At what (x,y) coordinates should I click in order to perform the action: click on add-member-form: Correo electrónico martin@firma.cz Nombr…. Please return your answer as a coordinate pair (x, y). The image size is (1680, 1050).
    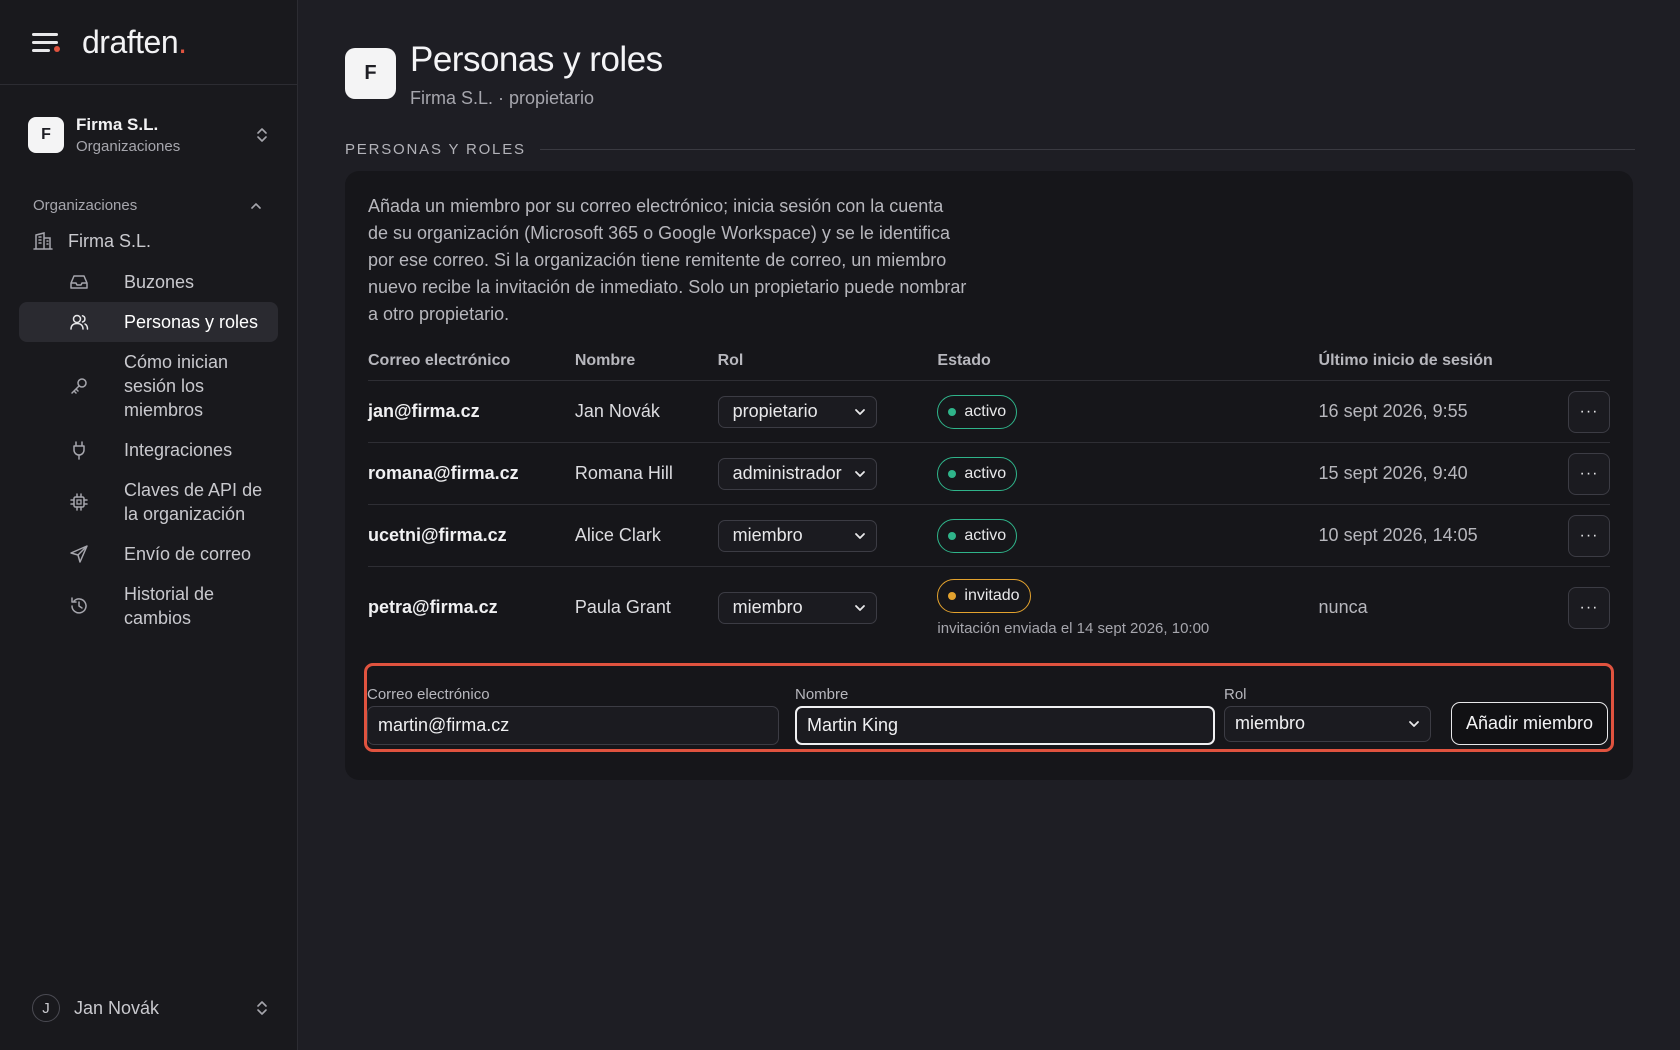
    Looking at the image, I should click on (989, 707).